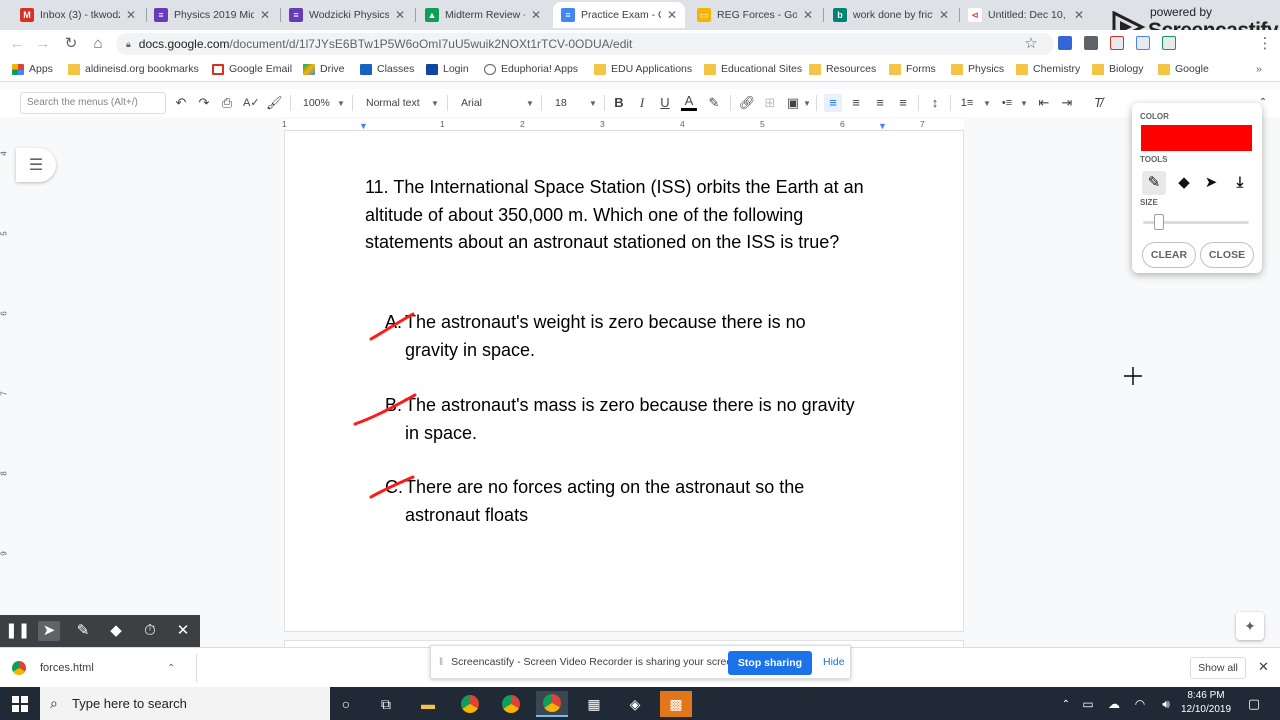  I want to click on show-all-button: Show all, so click(1218, 668).